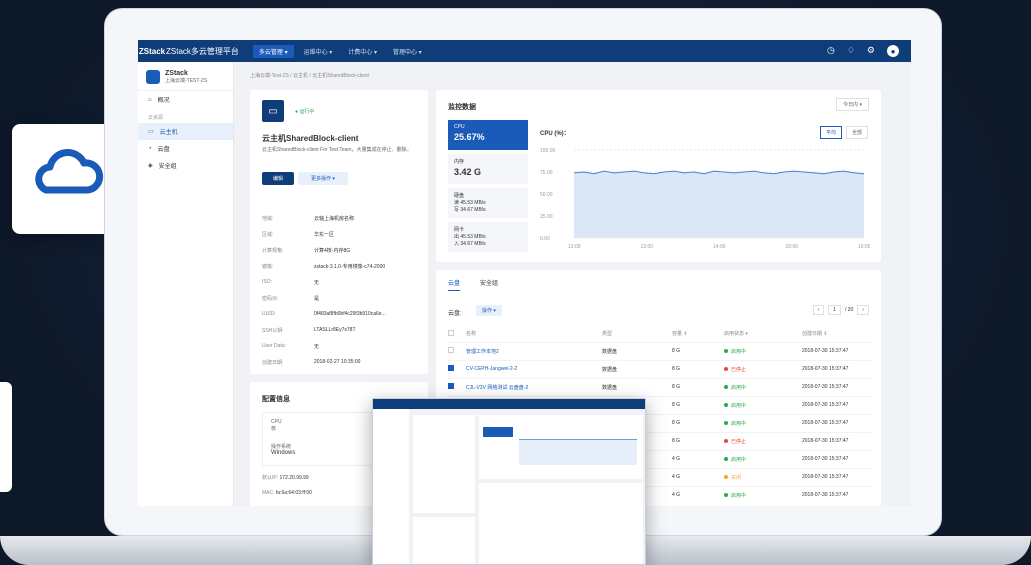 This screenshot has width=1031, height=565. I want to click on metric-memory: 内存 3.42 G, so click(488, 169).